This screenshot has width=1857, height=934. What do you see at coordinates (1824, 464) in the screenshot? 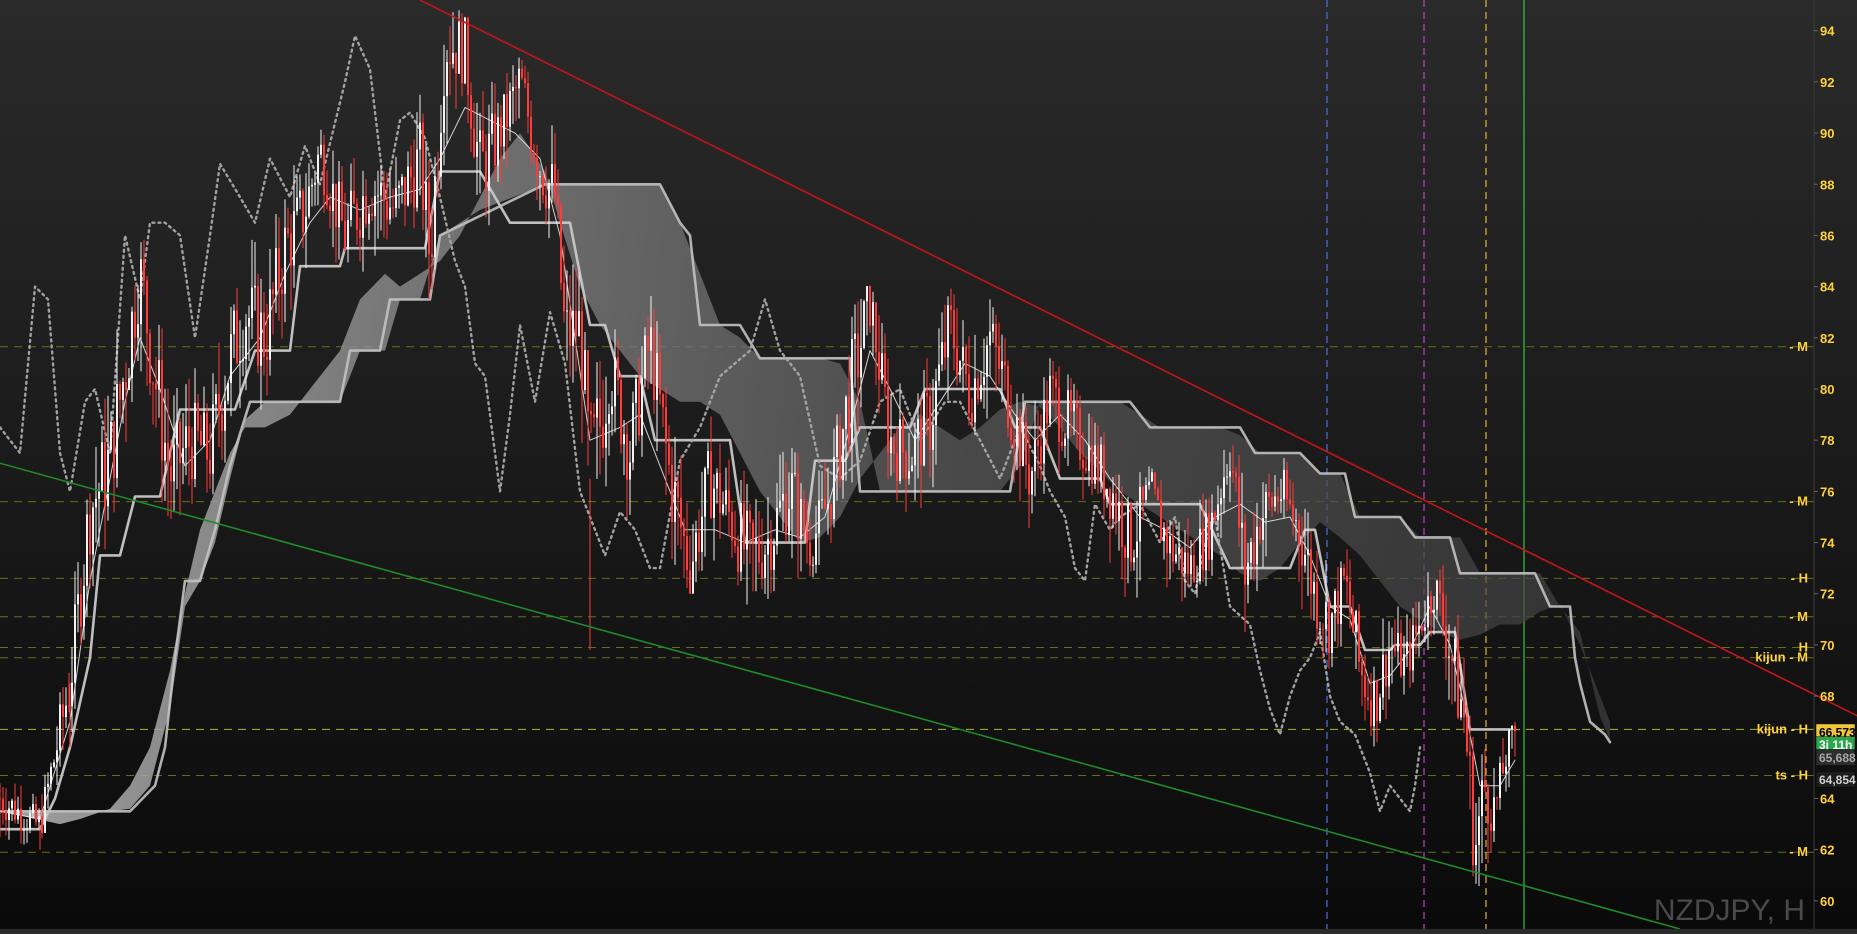
I see `price-axis: 94 92 90 88 86 84 82 80 78 76 74 72 70 68 64 62 60` at bounding box center [1824, 464].